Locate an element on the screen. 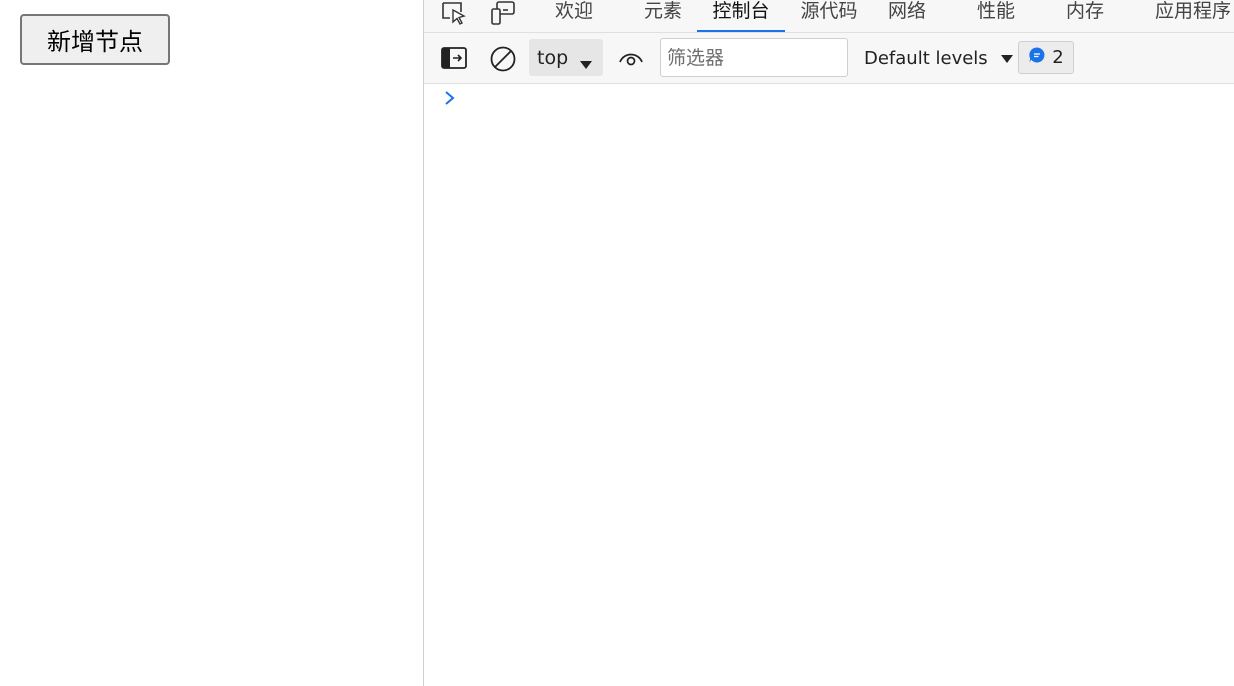 This screenshot has height=686, width=1234. issues-counter-button: 2 is located at coordinates (1046, 57).